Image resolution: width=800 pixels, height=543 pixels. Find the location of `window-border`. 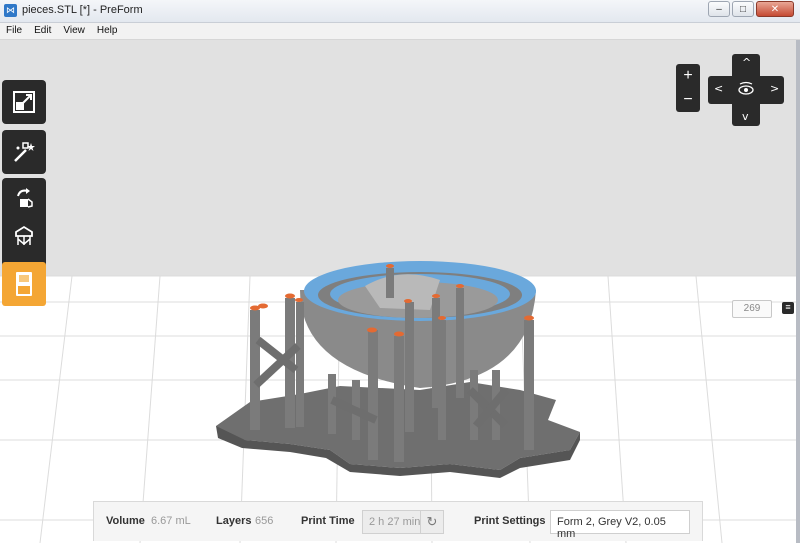

window-border is located at coordinates (798, 291).